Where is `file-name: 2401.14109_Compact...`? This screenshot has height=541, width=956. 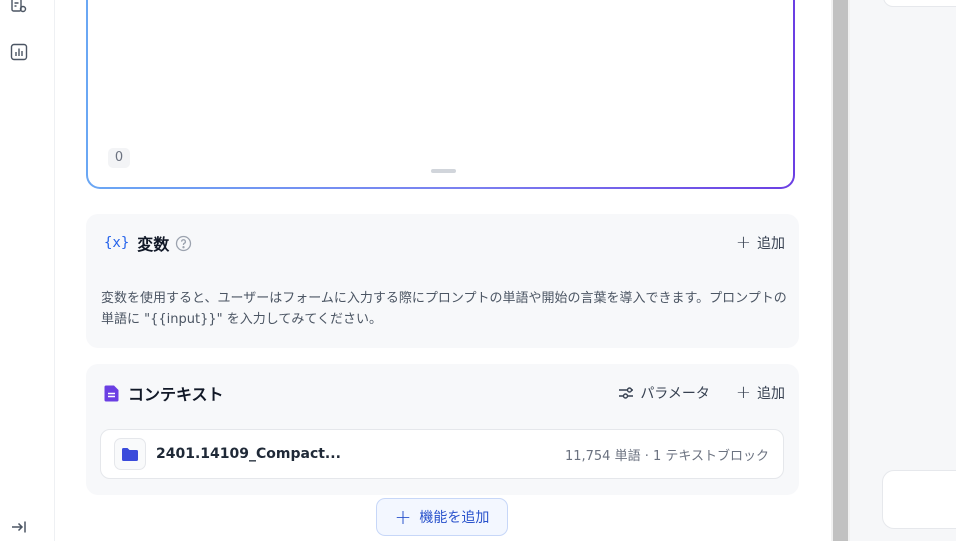
file-name: 2401.14109_Compact... is located at coordinates (248, 454).